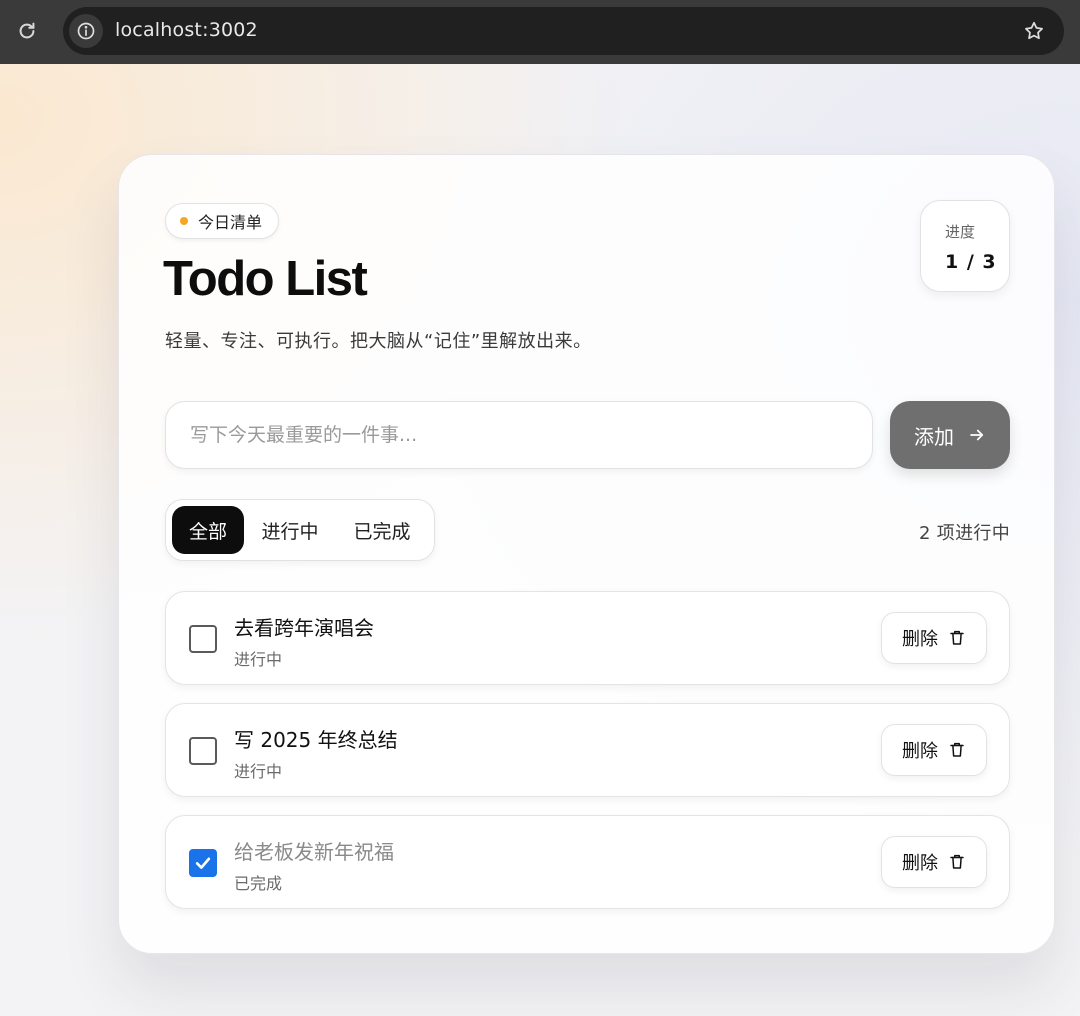 The image size is (1080, 1016). I want to click on task-row: 给老板发新年祝福 已完成 删除, so click(587, 862).